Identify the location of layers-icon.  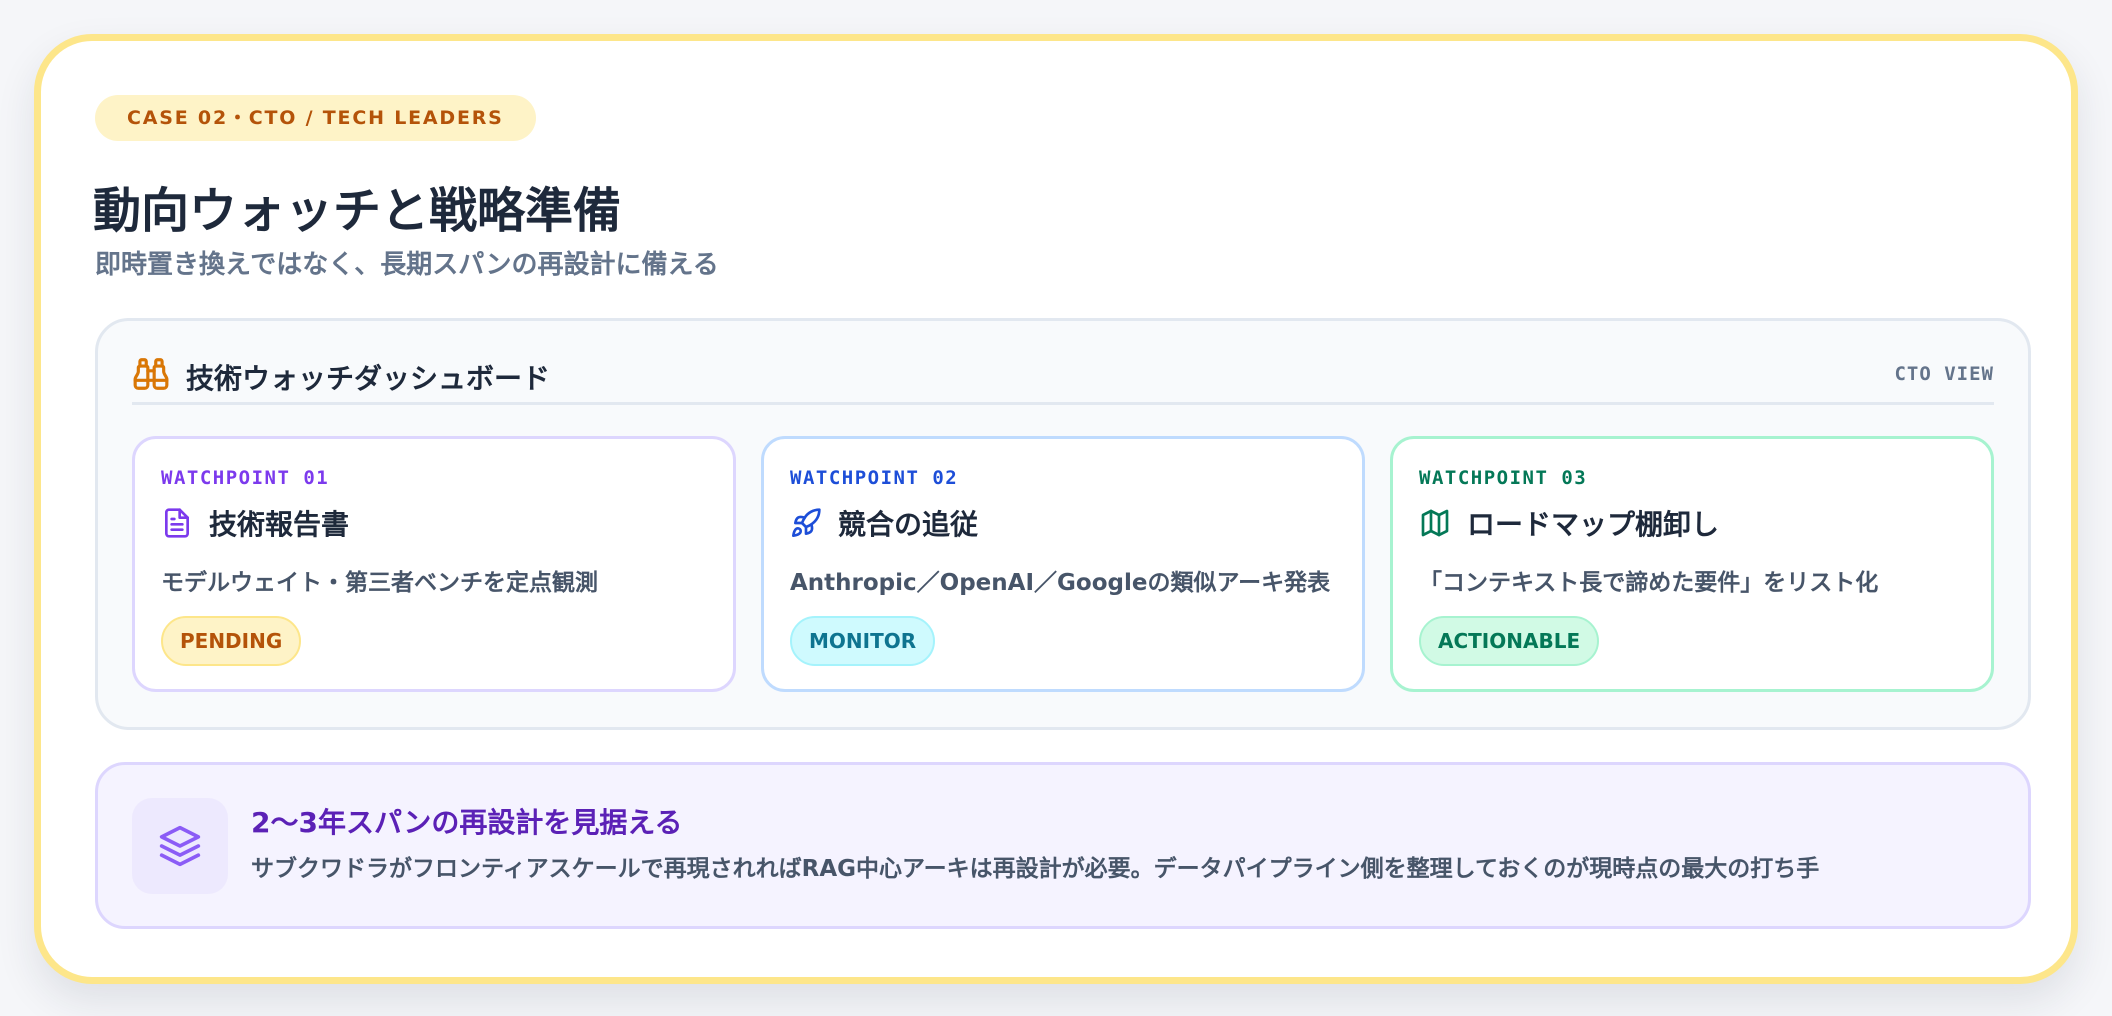
(180, 846).